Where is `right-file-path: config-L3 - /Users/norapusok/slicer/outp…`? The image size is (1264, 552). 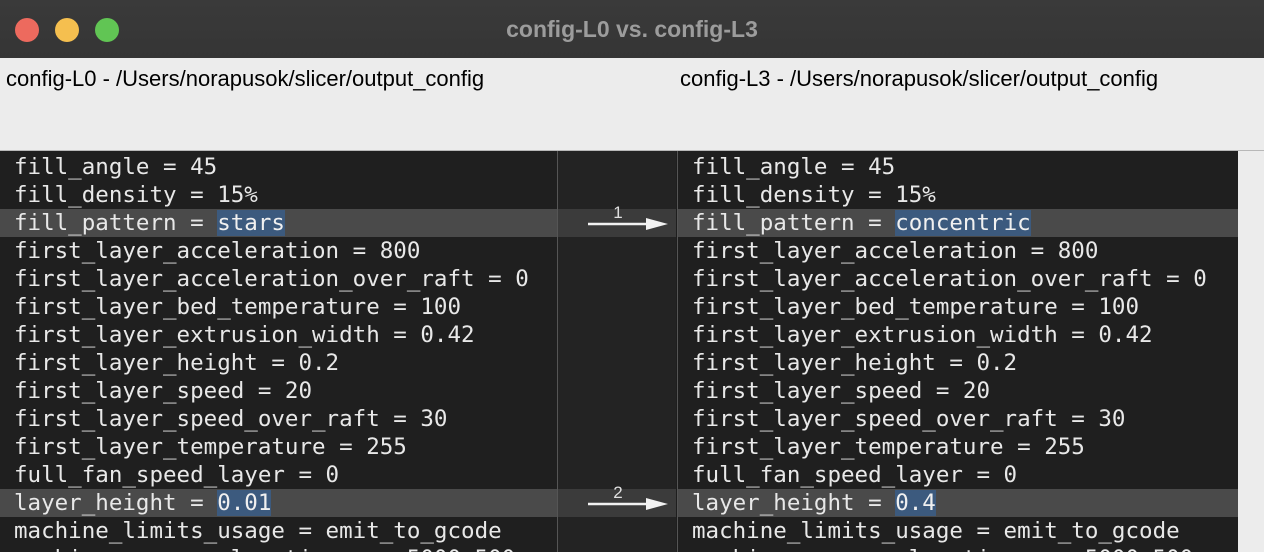 right-file-path: config-L3 - /Users/norapusok/slicer/outp… is located at coordinates (919, 78).